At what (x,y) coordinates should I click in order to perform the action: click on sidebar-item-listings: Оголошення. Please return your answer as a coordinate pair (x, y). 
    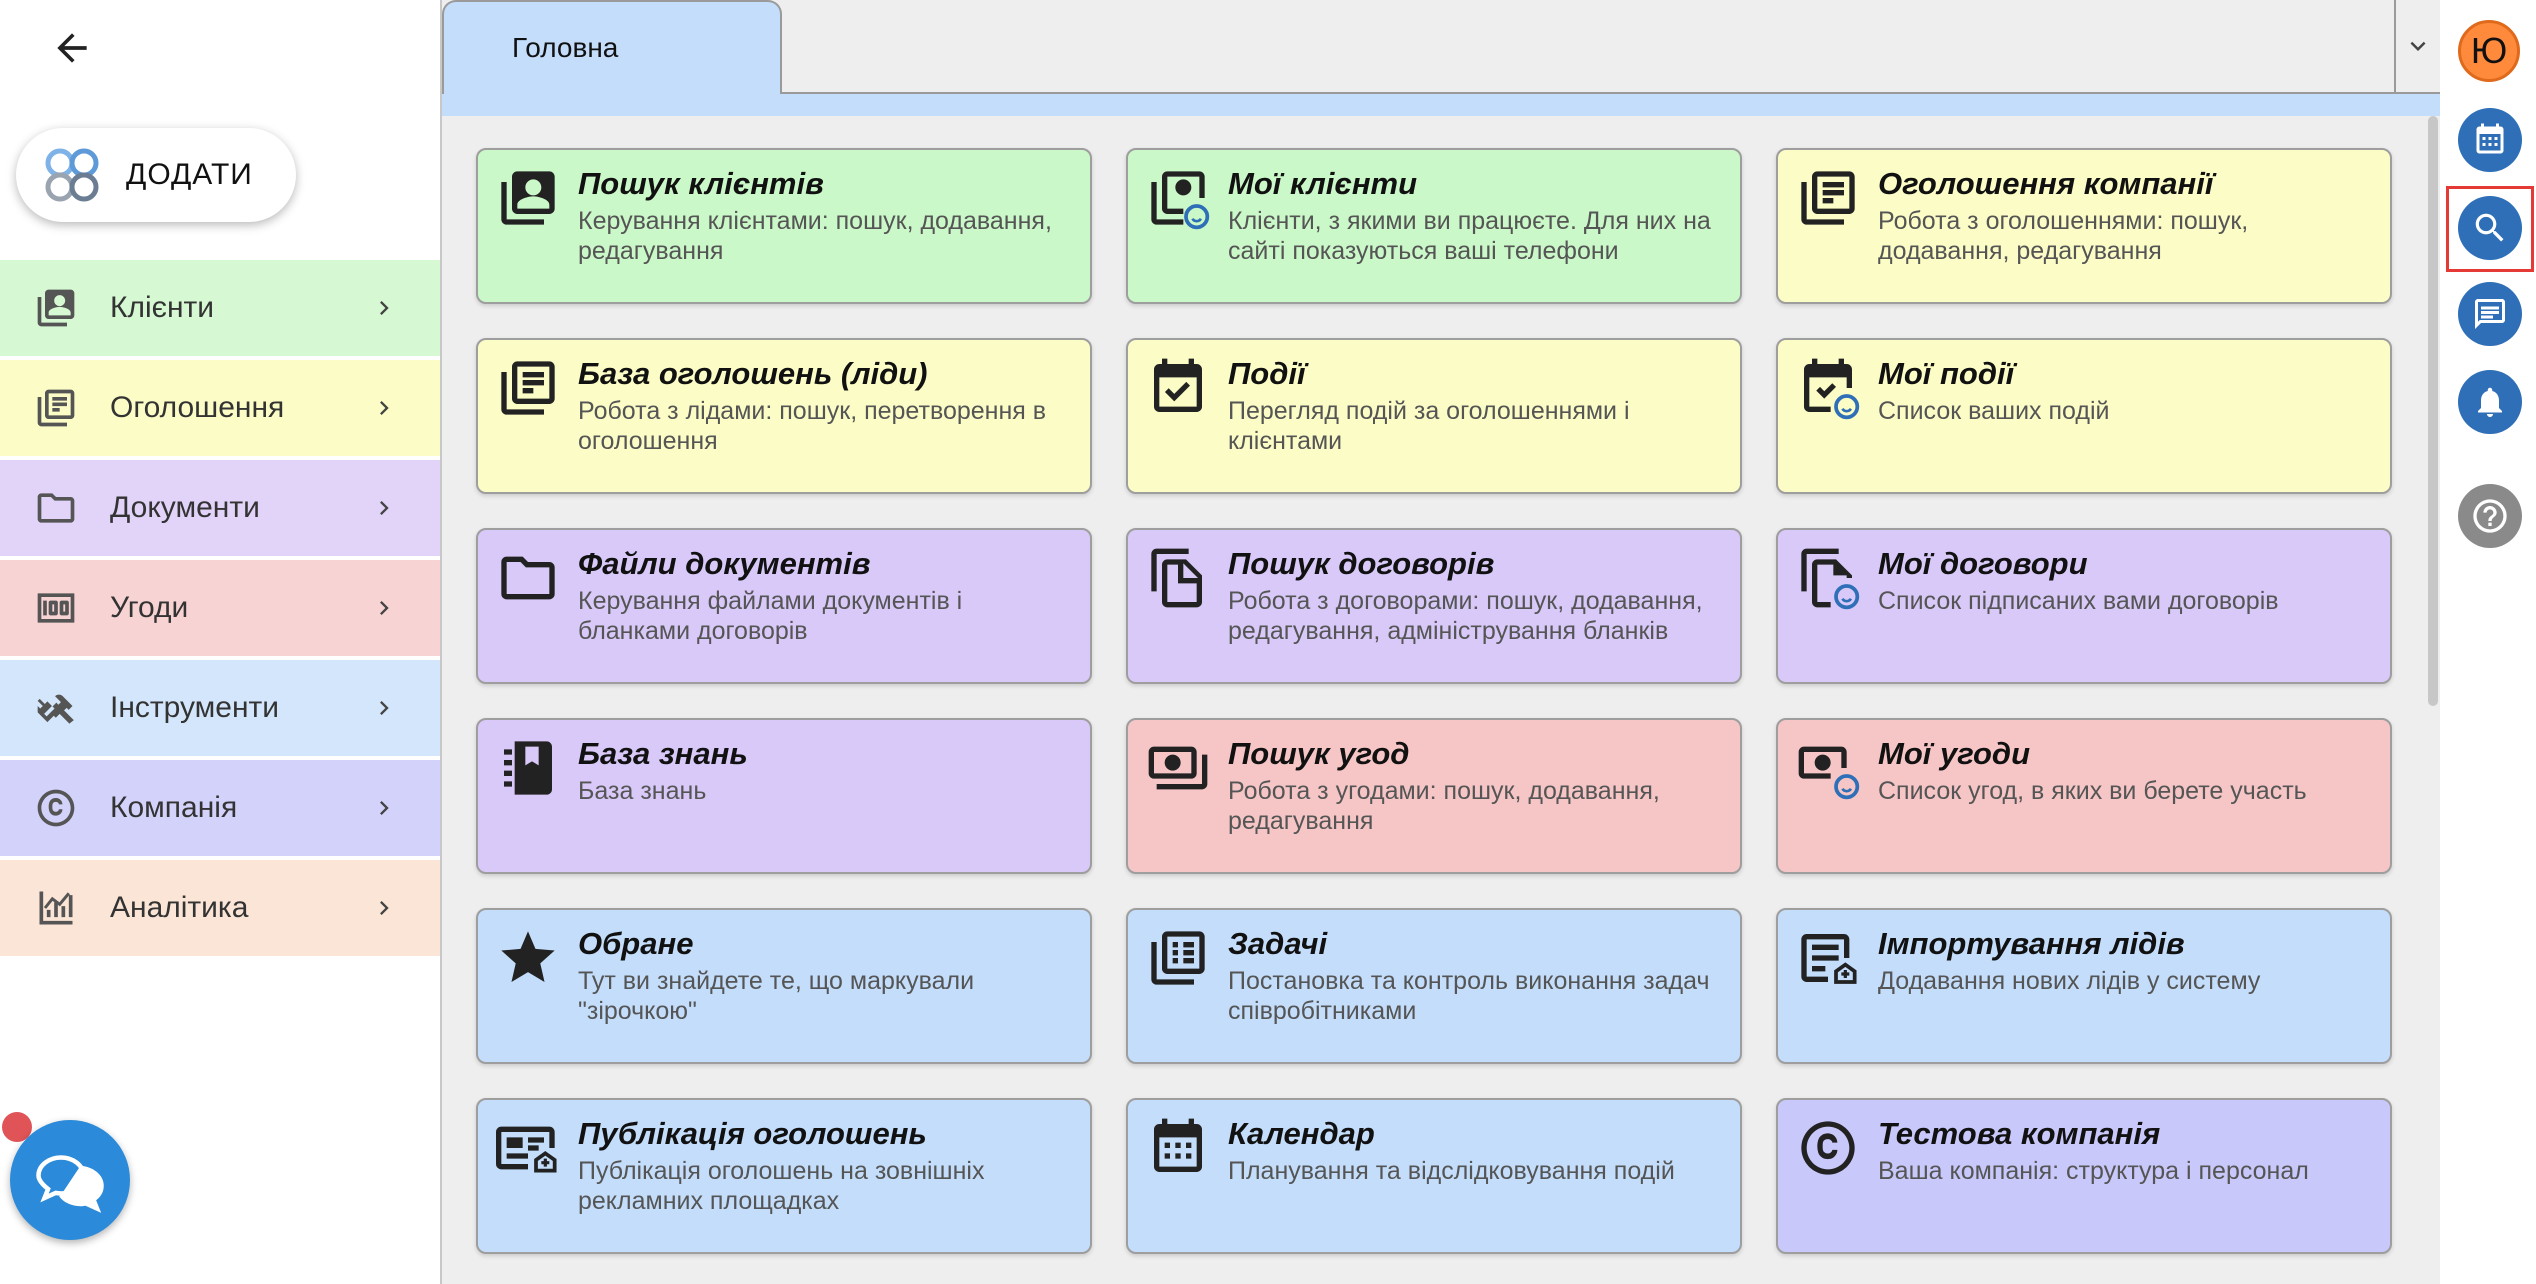
    Looking at the image, I should click on (220, 408).